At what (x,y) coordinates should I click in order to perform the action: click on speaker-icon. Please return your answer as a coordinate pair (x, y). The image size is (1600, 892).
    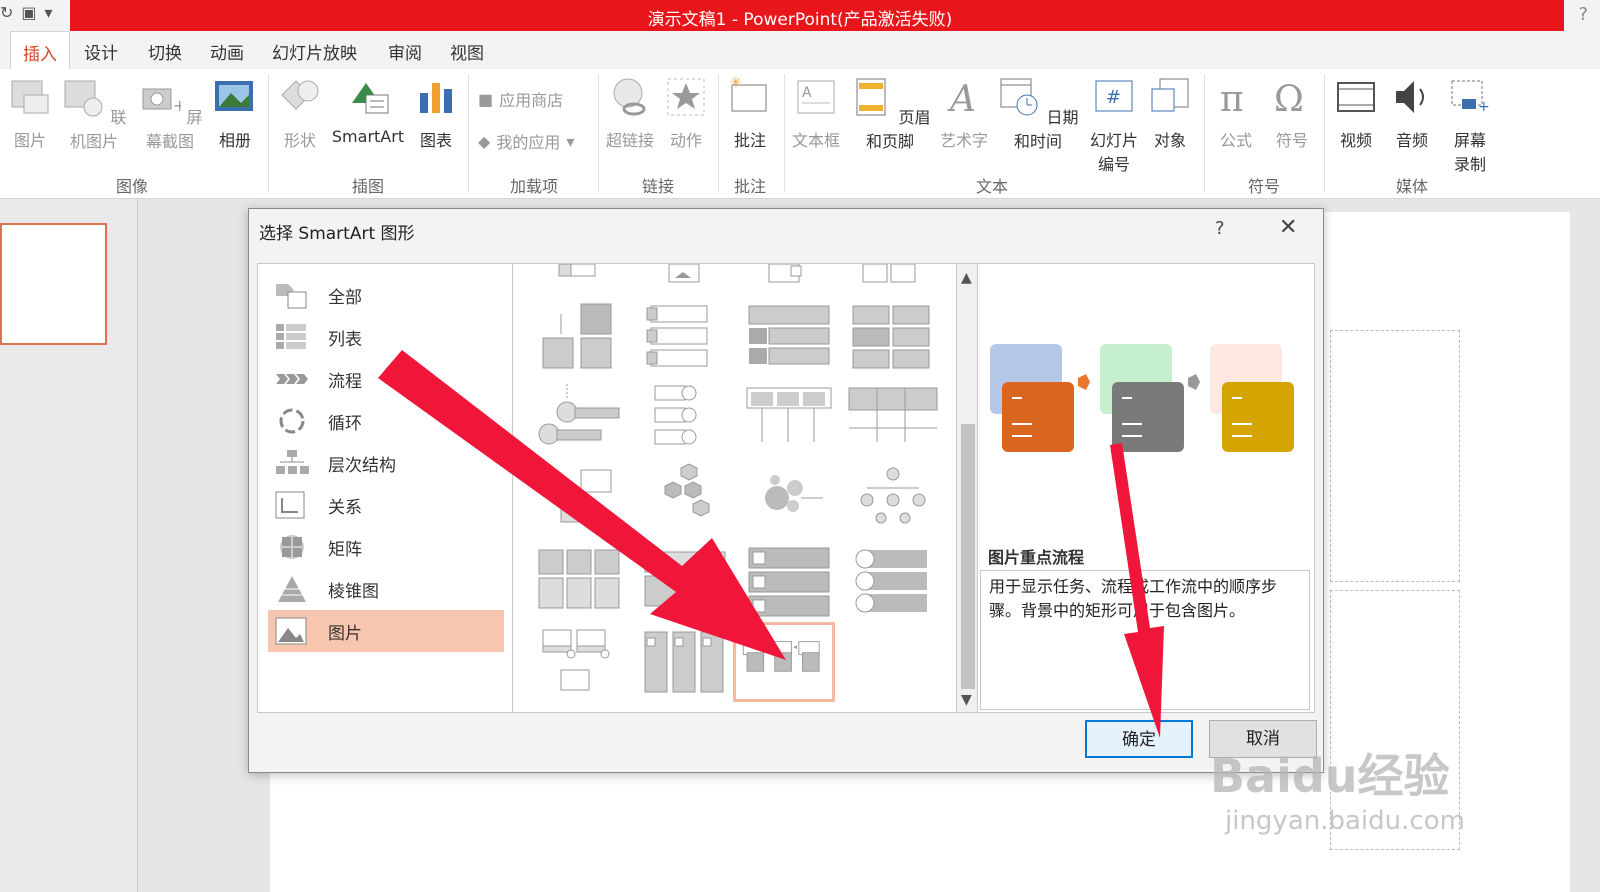
    Looking at the image, I should click on (1410, 97).